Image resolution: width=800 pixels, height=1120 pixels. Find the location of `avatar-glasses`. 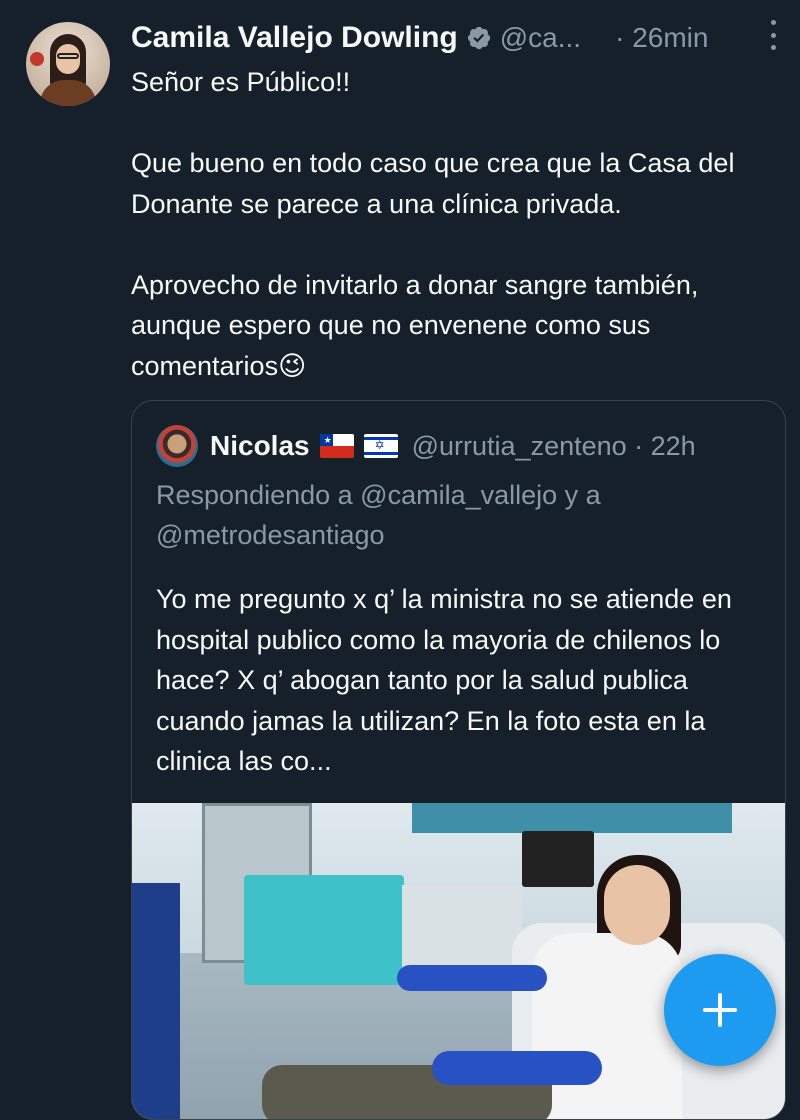

avatar-glasses is located at coordinates (68, 56).